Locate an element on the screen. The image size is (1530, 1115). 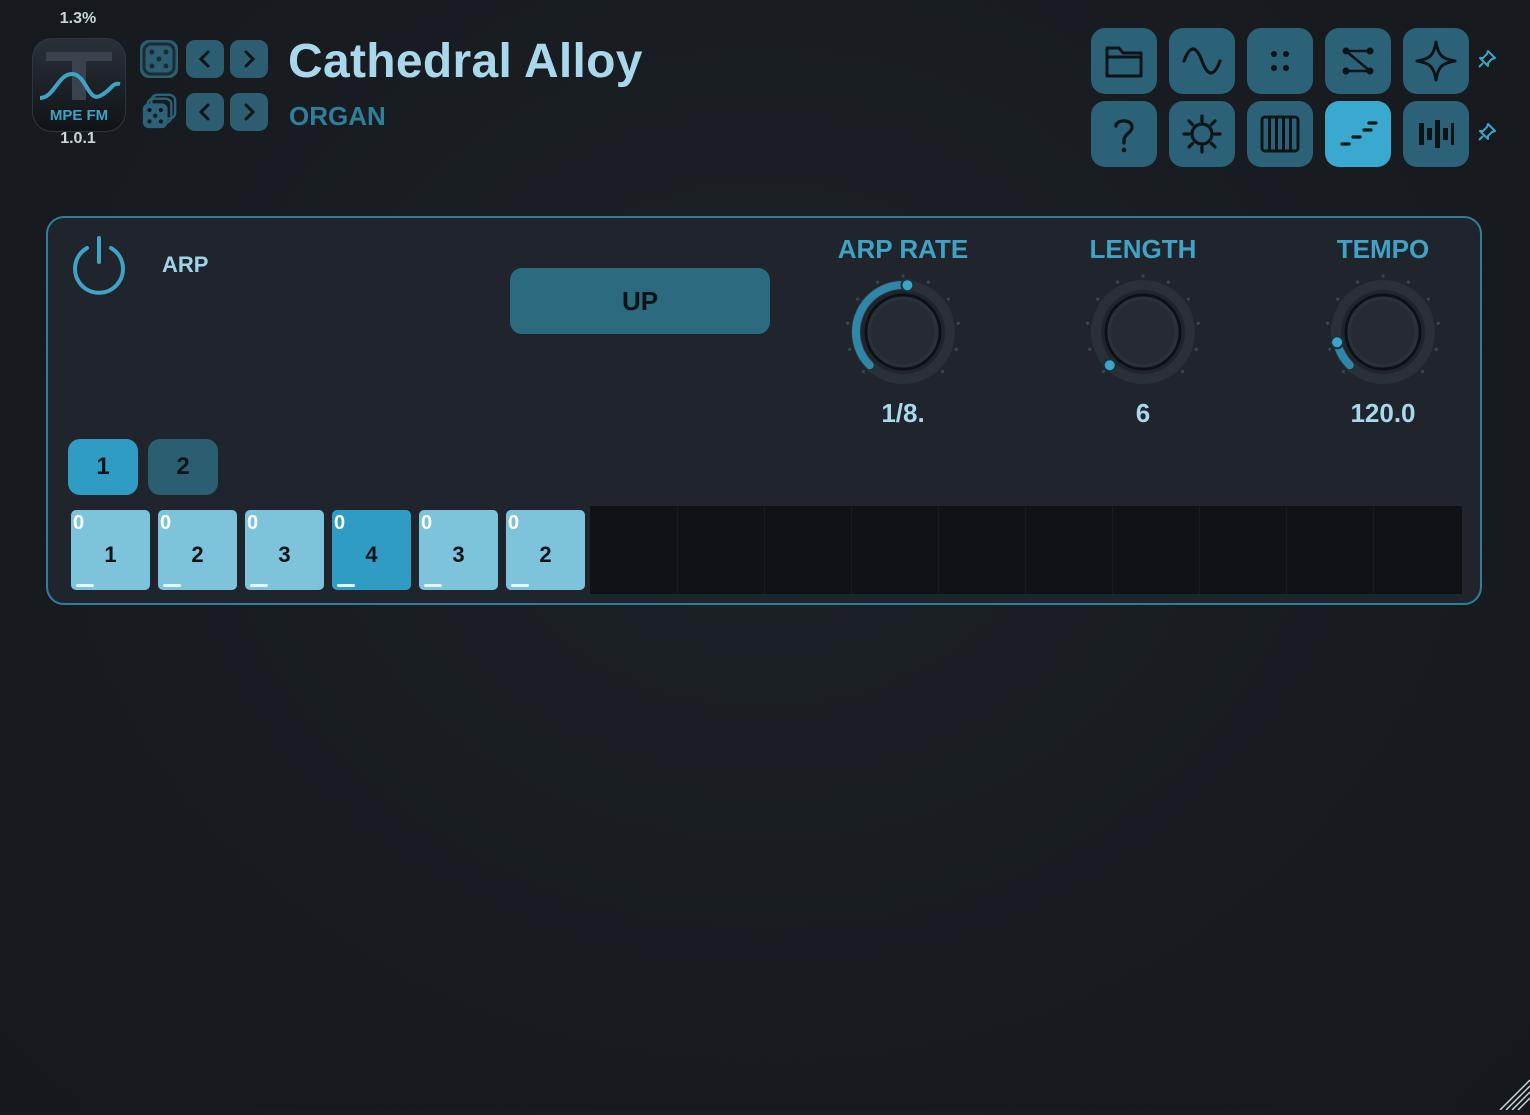
keyboard-icon is located at coordinates (1280, 134).